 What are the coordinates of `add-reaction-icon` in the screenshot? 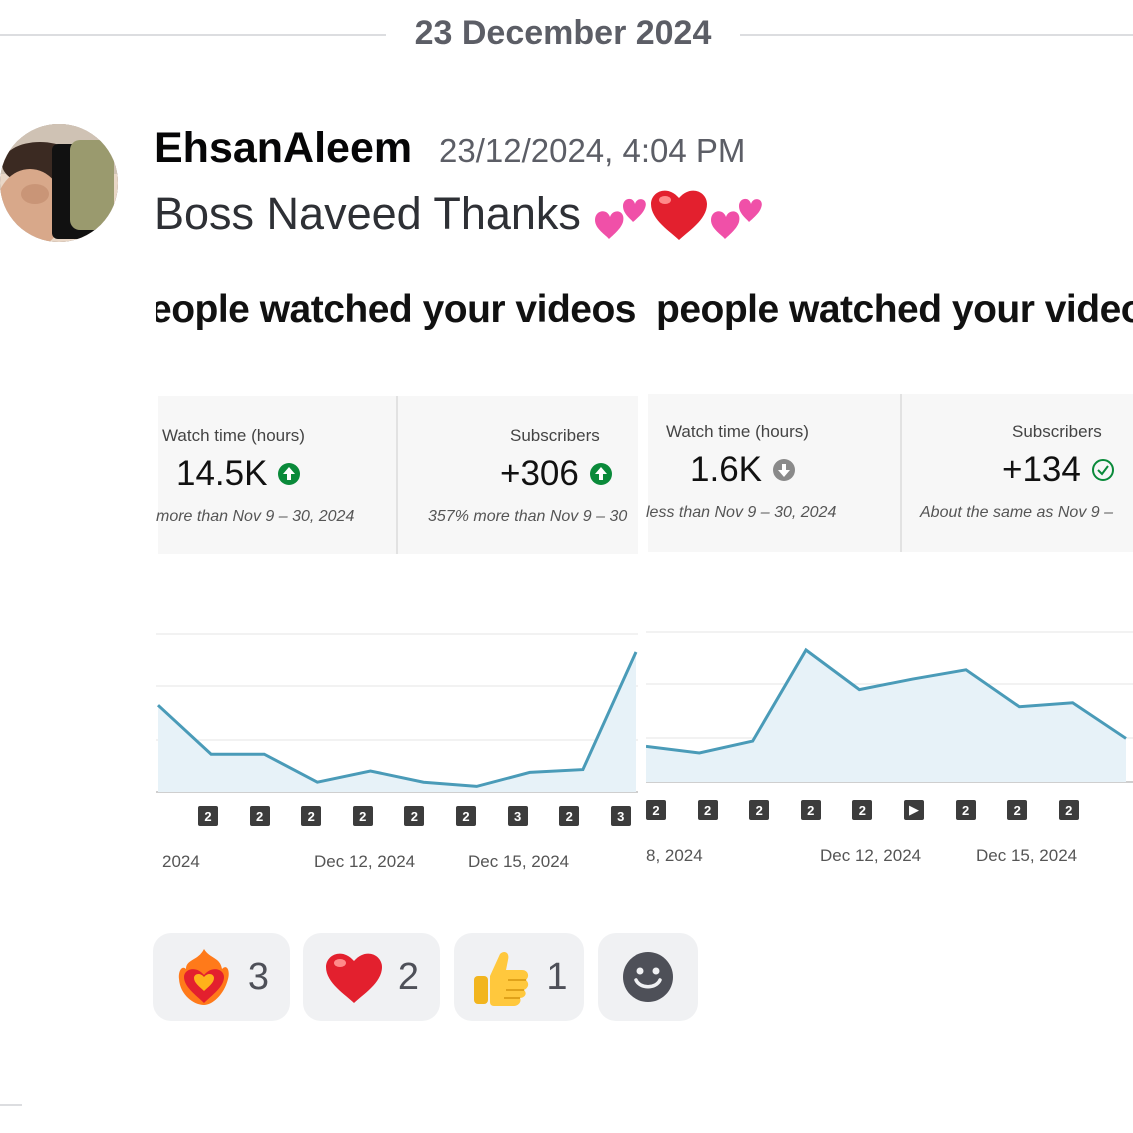 It's located at (648, 977).